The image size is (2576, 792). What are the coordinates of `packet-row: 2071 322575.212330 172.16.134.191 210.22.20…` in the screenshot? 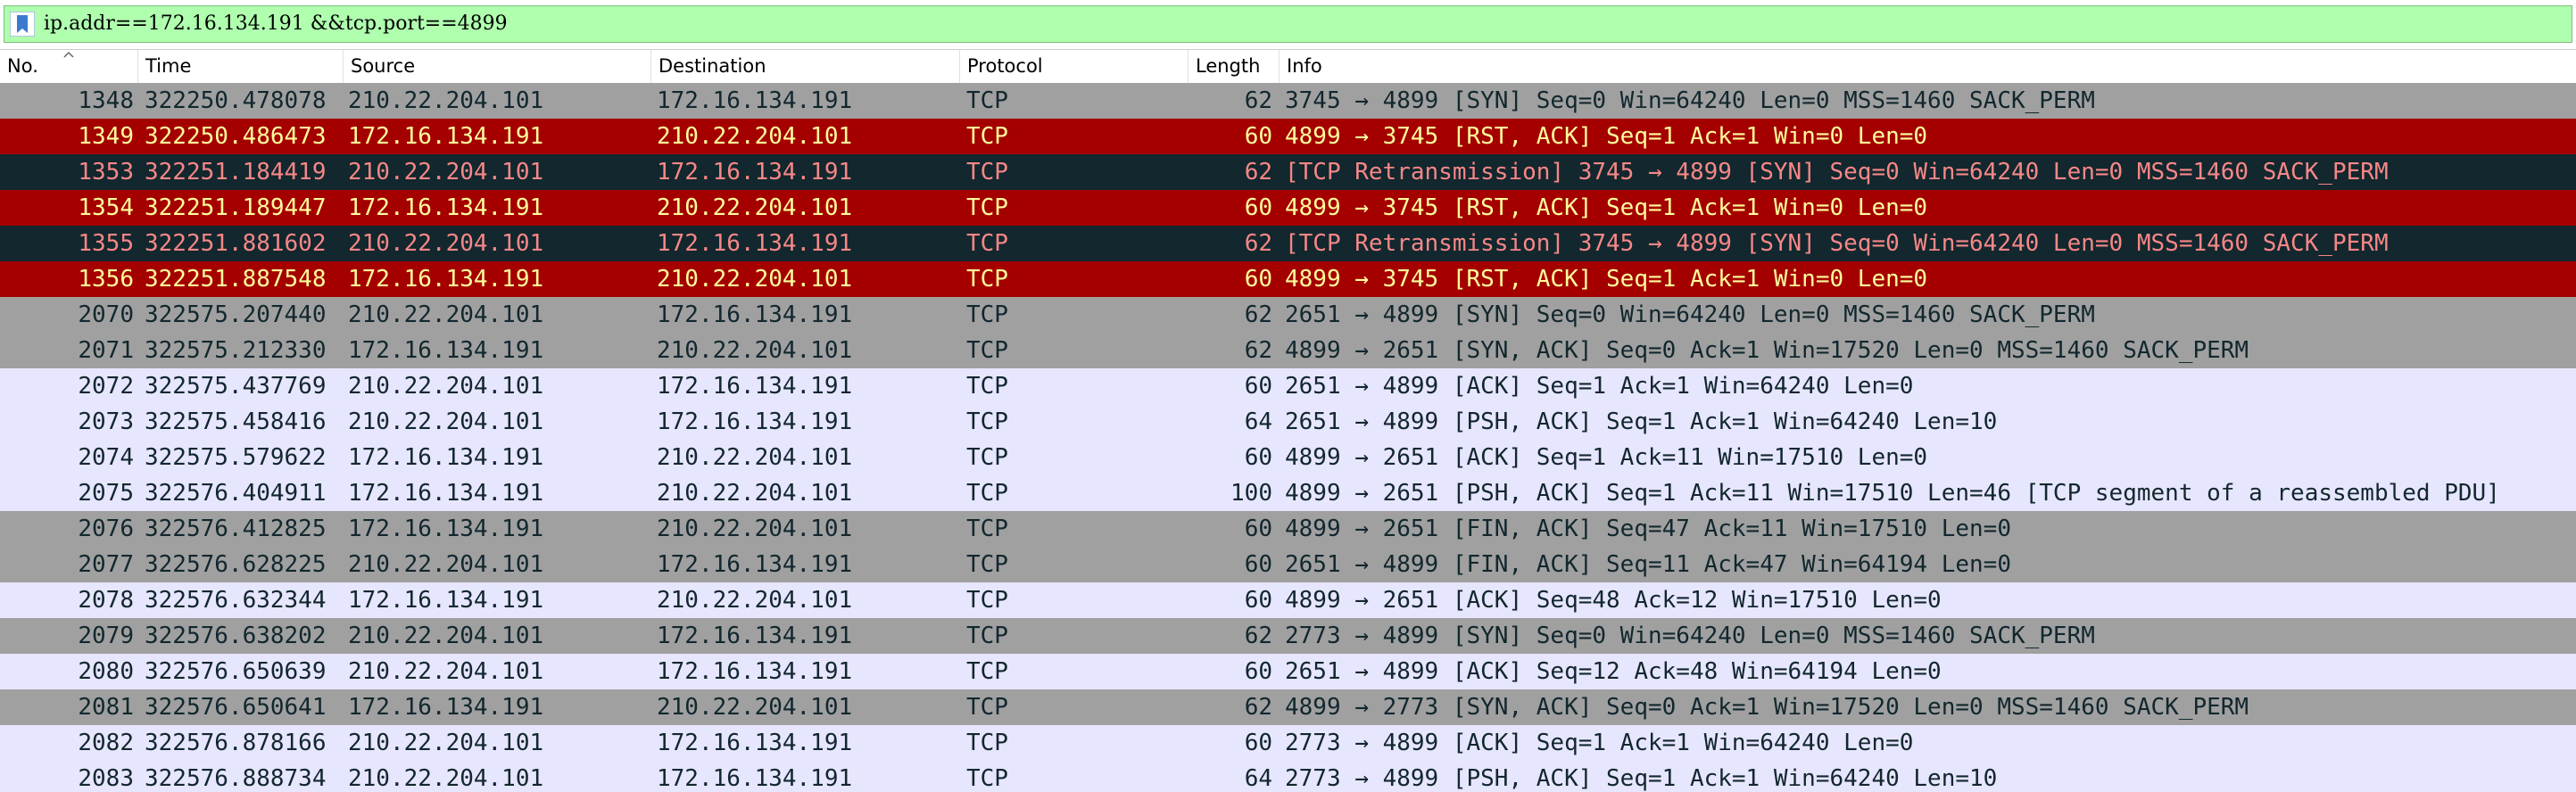 It's located at (1288, 350).